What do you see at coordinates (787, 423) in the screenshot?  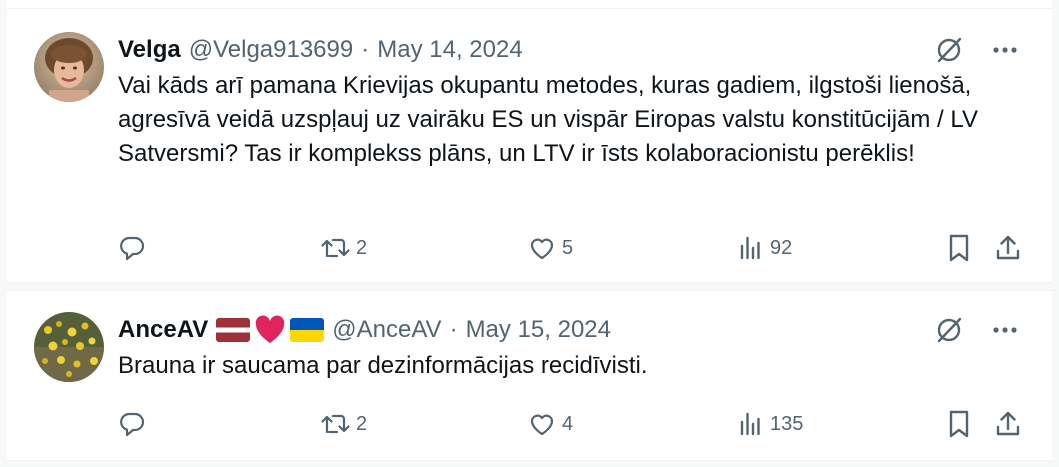 I see `views-count: 135` at bounding box center [787, 423].